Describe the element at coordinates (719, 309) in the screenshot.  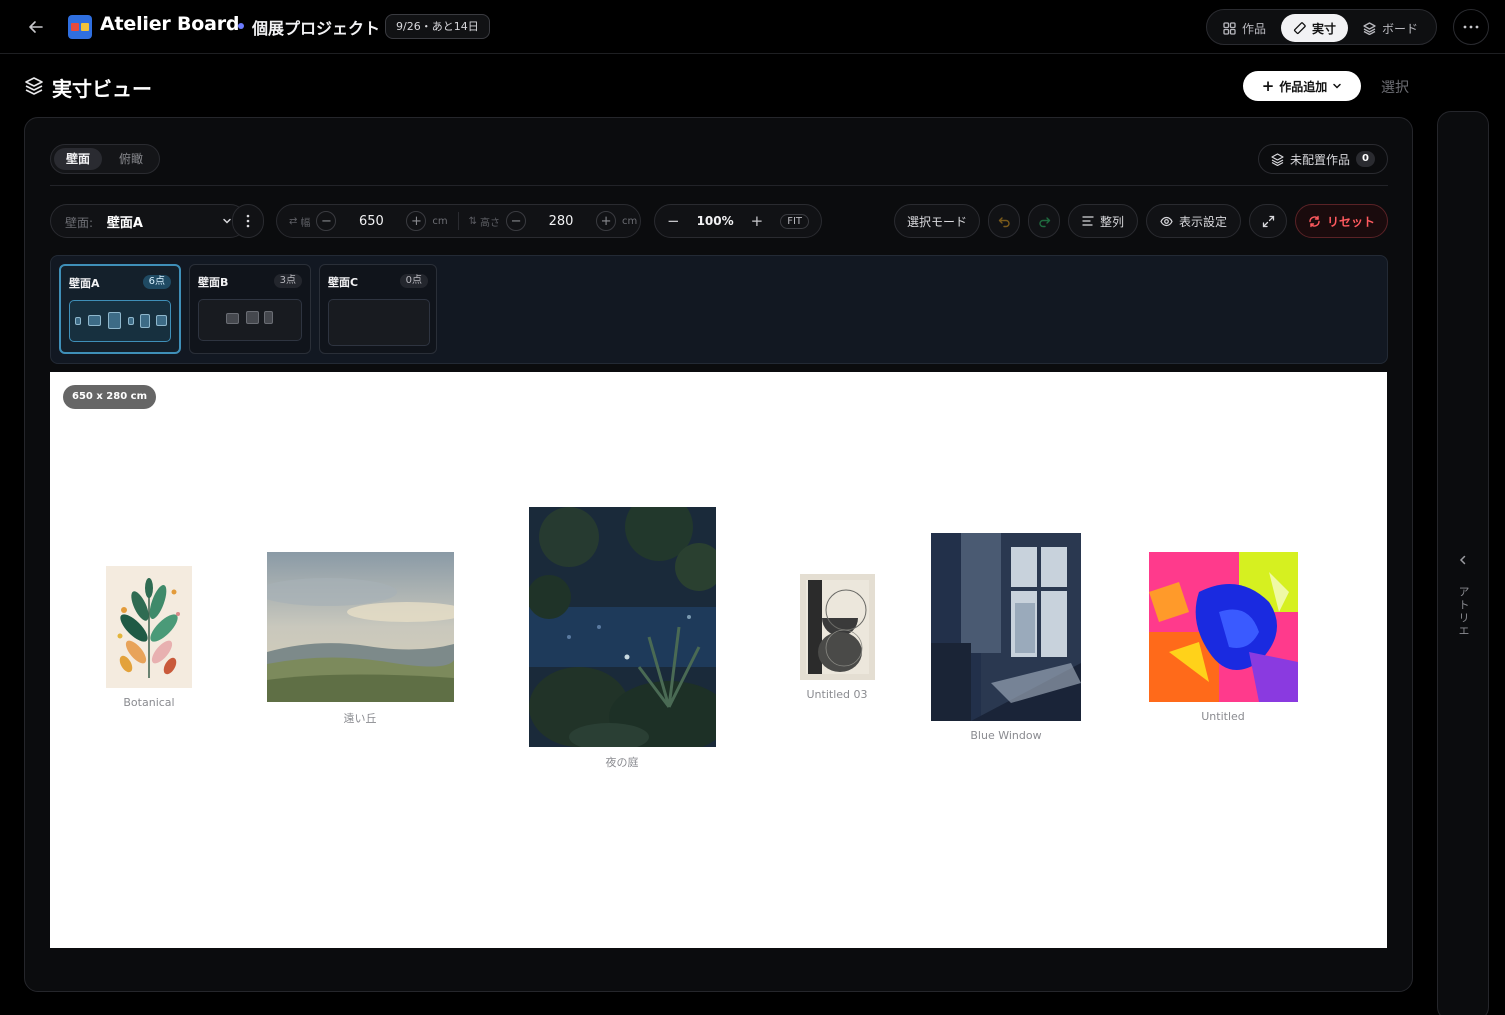
I see `wall-tabs: 壁面A 6点 壁面B 3点 壁面C 0点` at that location.